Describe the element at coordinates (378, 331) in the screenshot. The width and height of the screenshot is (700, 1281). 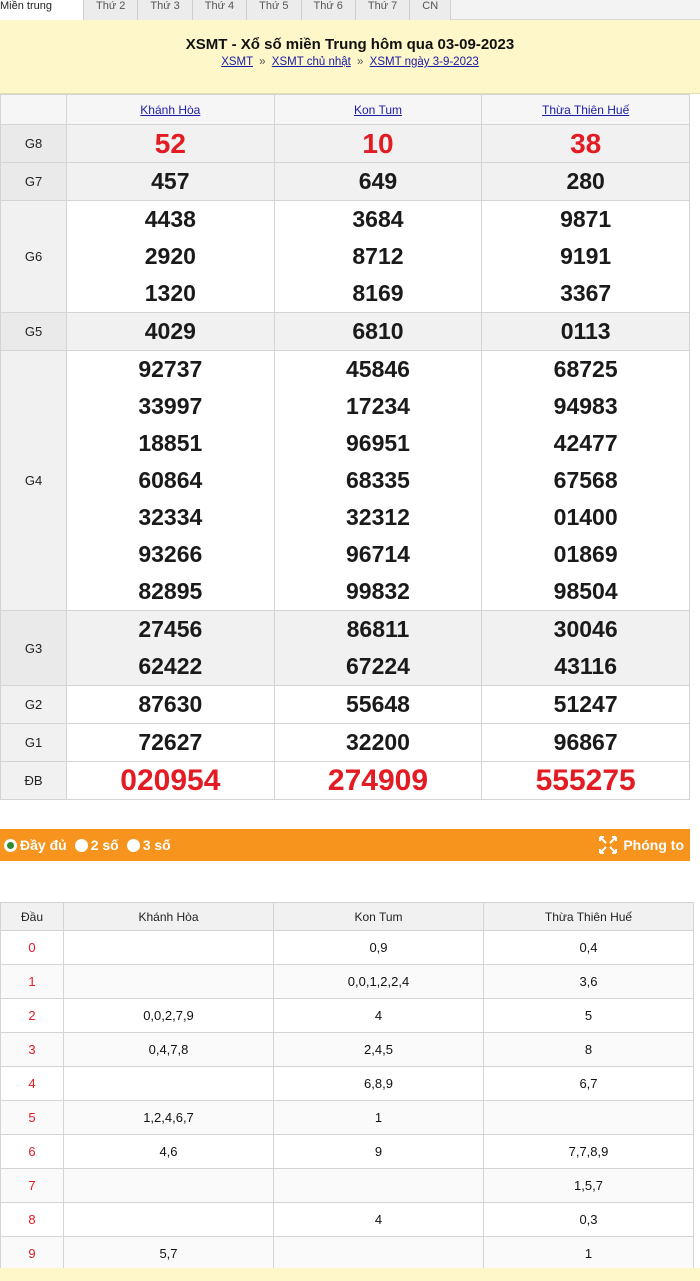
I see `prize-number: 6810` at that location.